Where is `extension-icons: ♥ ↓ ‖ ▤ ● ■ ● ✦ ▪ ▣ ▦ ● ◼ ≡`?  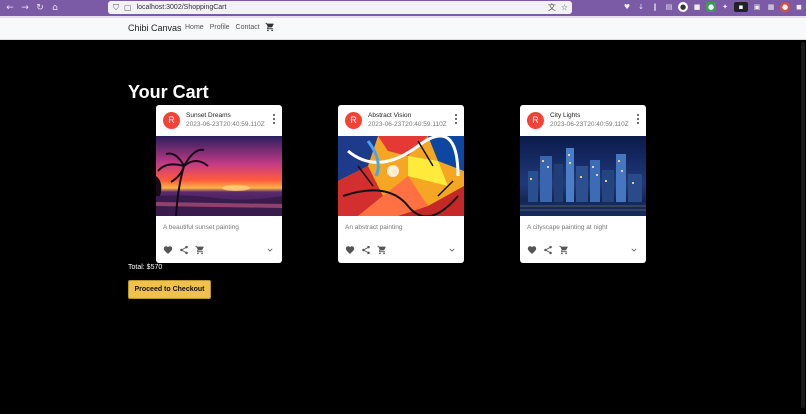
extension-icons: ♥ ↓ ‖ ▤ ● ■ ● ✦ ▪ ▣ ▦ ● ◼ ≡ is located at coordinates (714, 7).